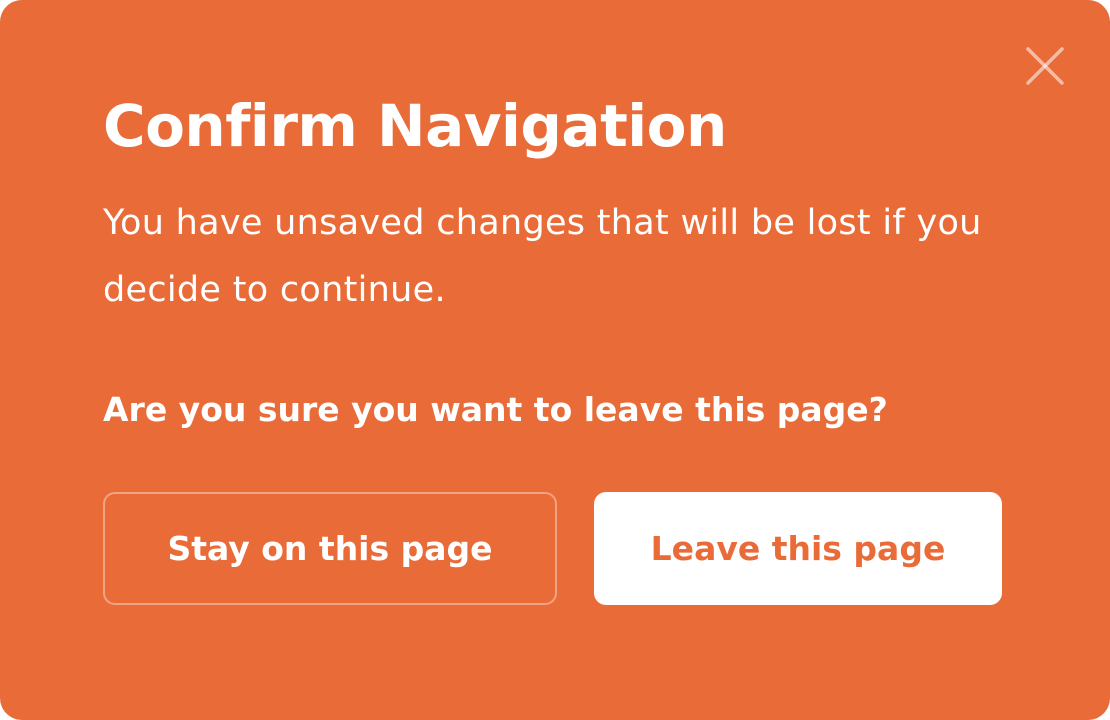 This screenshot has width=1110, height=720. What do you see at coordinates (415, 126) in the screenshot?
I see `dialog-title: Confirm Navigation` at bounding box center [415, 126].